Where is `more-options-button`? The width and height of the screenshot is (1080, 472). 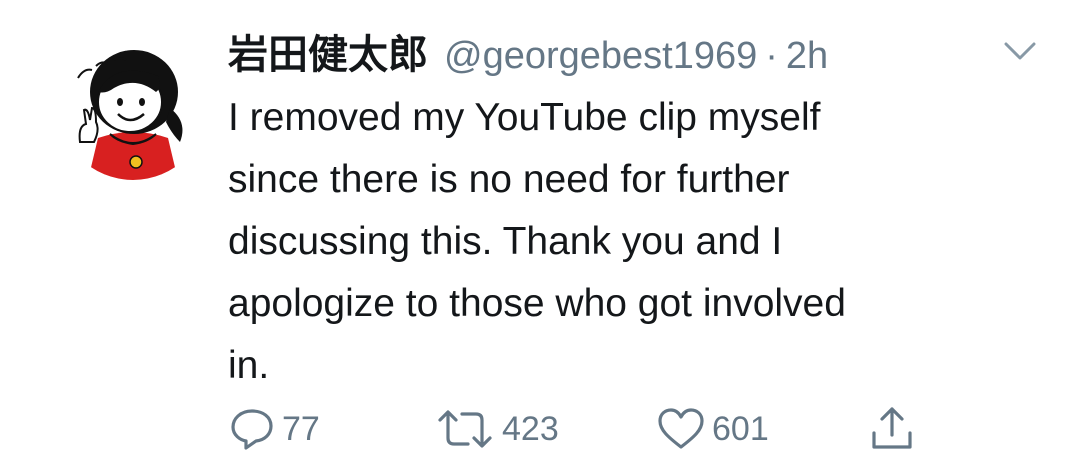
more-options-button is located at coordinates (1020, 51).